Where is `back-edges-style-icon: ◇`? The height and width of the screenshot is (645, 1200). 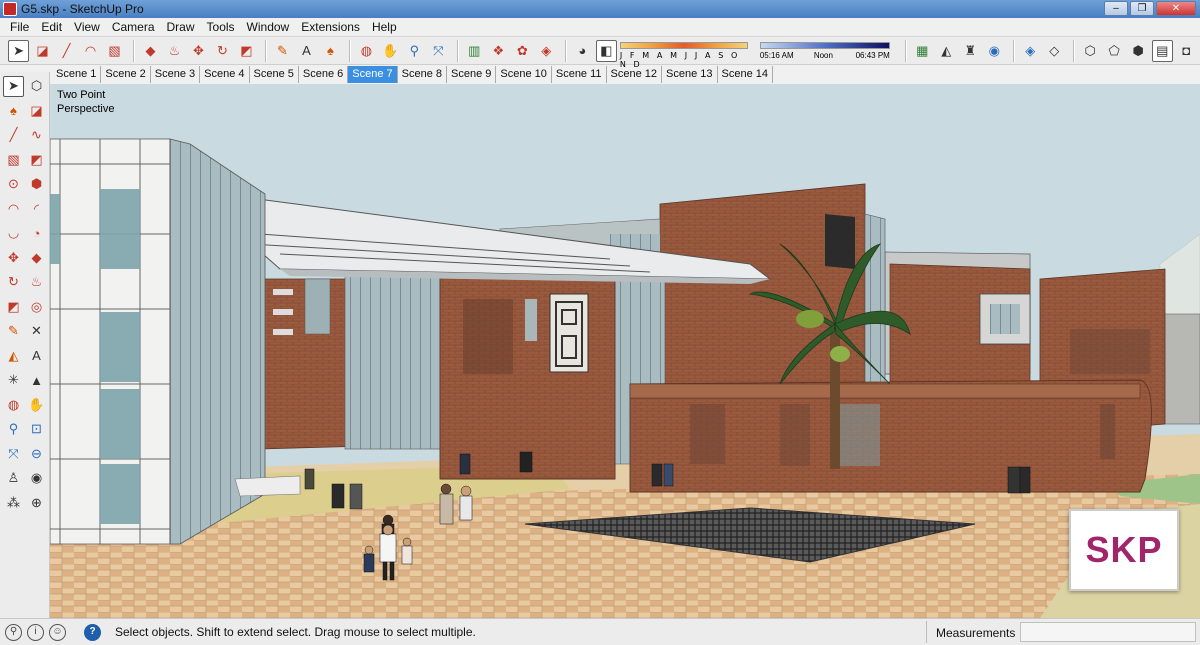 back-edges-style-icon: ◇ is located at coordinates (1054, 51).